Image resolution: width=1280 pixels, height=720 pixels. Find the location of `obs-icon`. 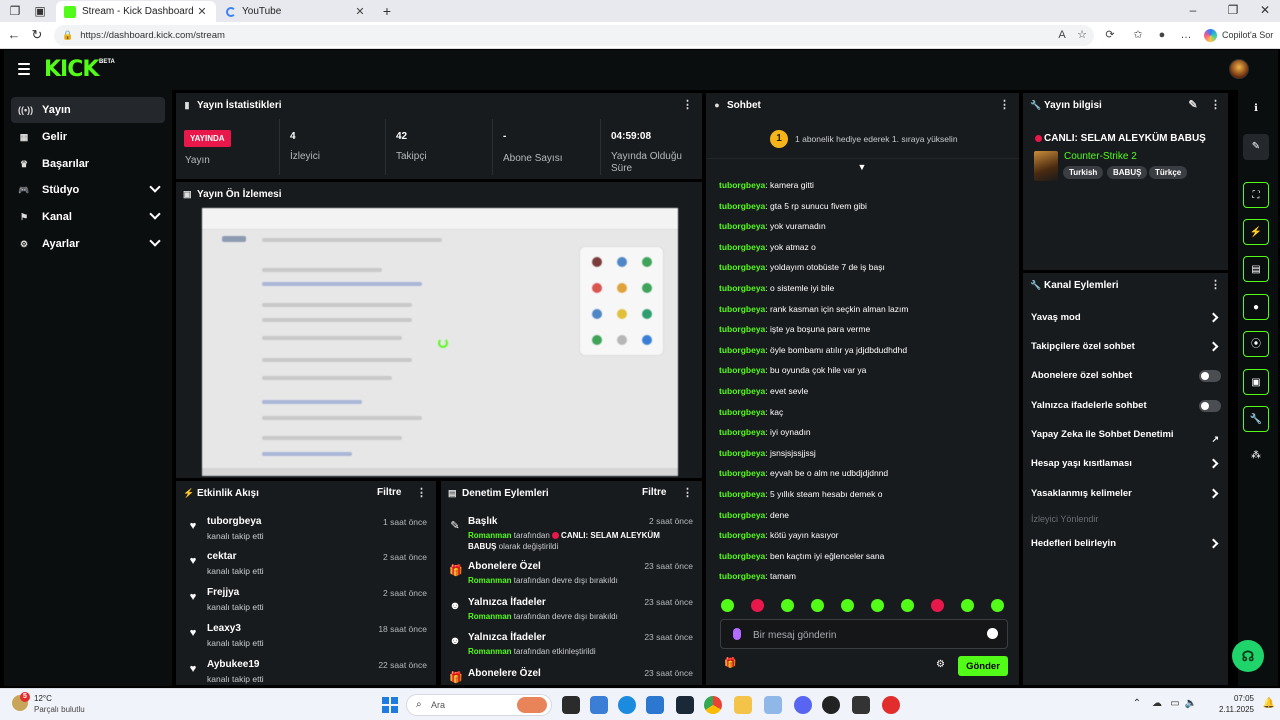

obs-icon is located at coordinates (861, 705).